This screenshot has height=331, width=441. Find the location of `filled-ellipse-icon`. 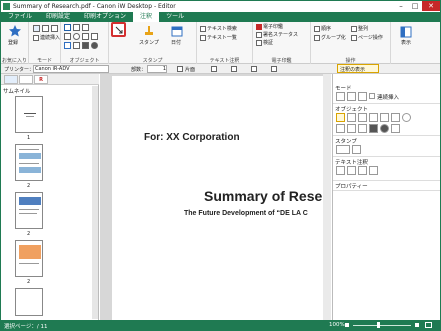

filled-ellipse-icon is located at coordinates (94, 45).